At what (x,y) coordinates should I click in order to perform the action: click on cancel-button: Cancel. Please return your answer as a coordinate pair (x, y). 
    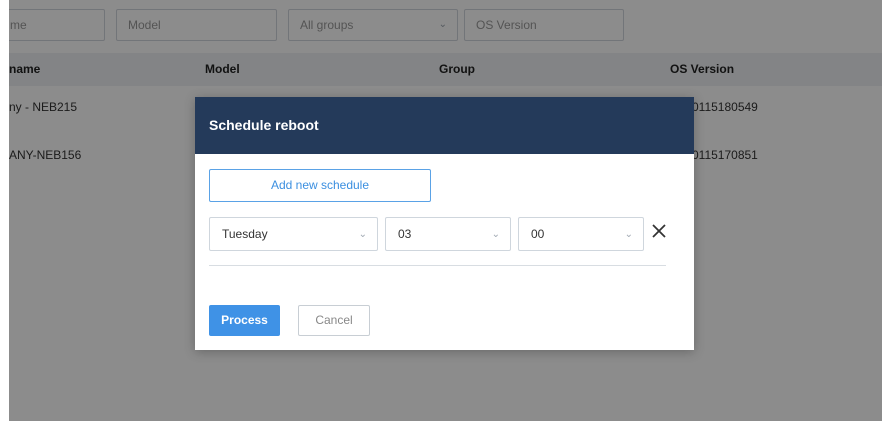
    Looking at the image, I should click on (334, 320).